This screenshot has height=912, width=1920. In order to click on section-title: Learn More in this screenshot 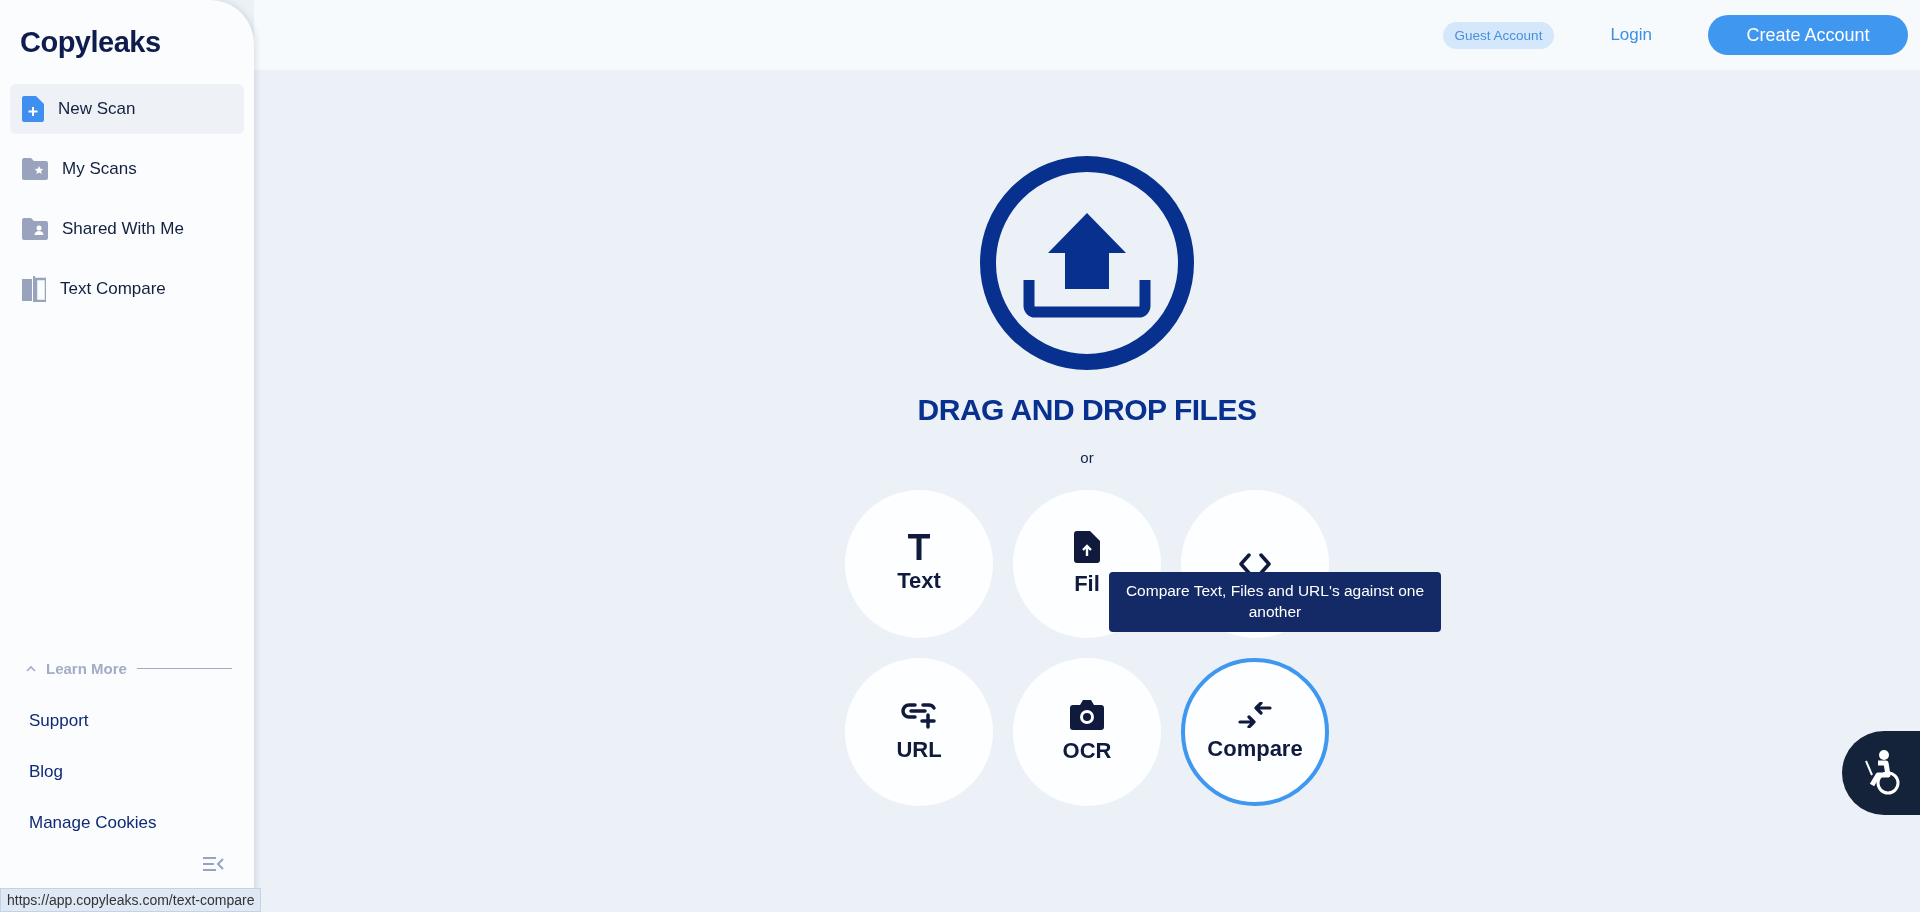, I will do `click(86, 668)`.